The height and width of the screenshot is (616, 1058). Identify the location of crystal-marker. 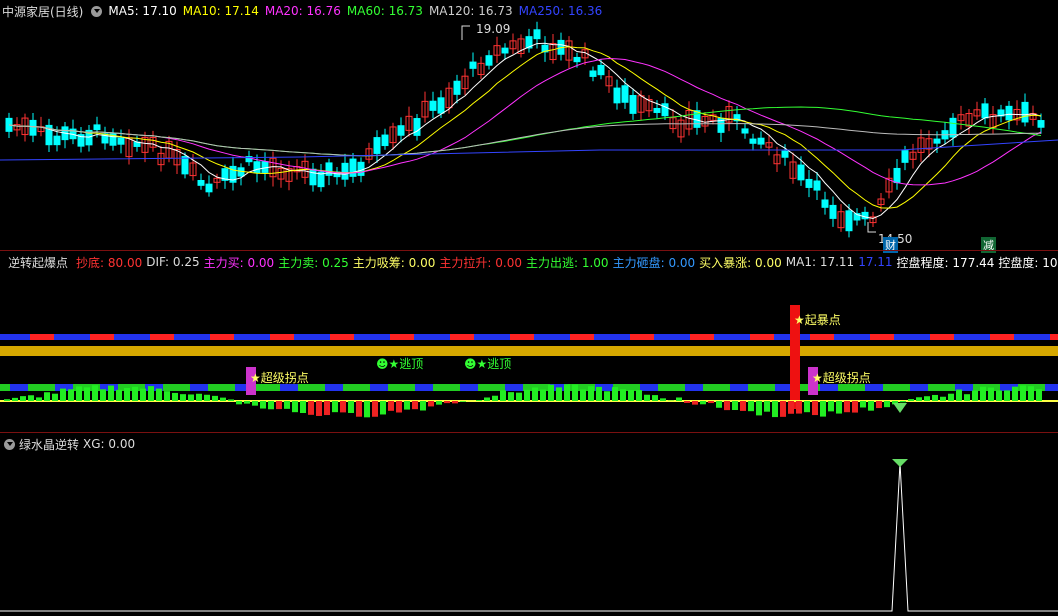
(900, 408).